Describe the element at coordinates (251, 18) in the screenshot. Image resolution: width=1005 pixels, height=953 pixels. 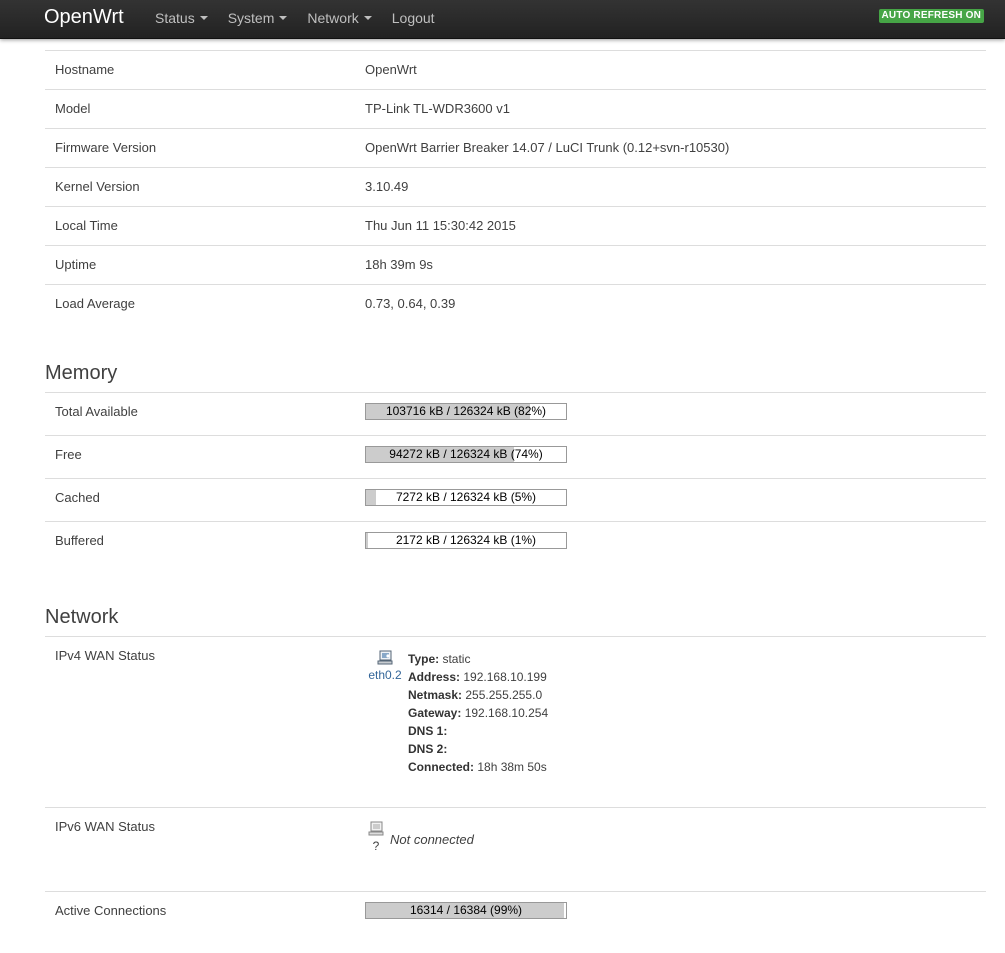
I see `menu-system-label: System` at that location.